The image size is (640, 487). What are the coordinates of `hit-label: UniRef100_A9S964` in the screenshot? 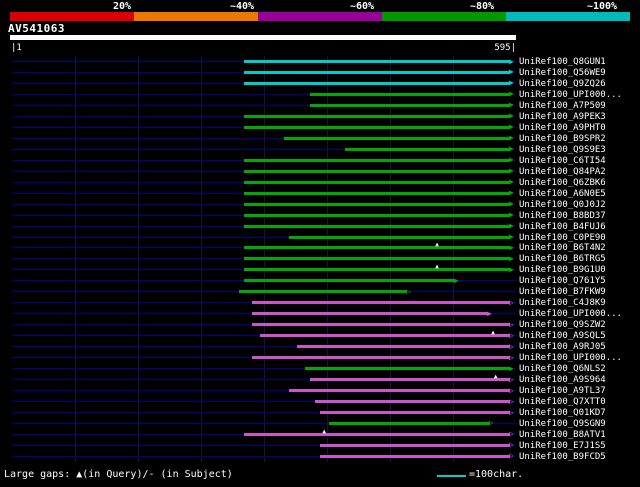 It's located at (562, 380).